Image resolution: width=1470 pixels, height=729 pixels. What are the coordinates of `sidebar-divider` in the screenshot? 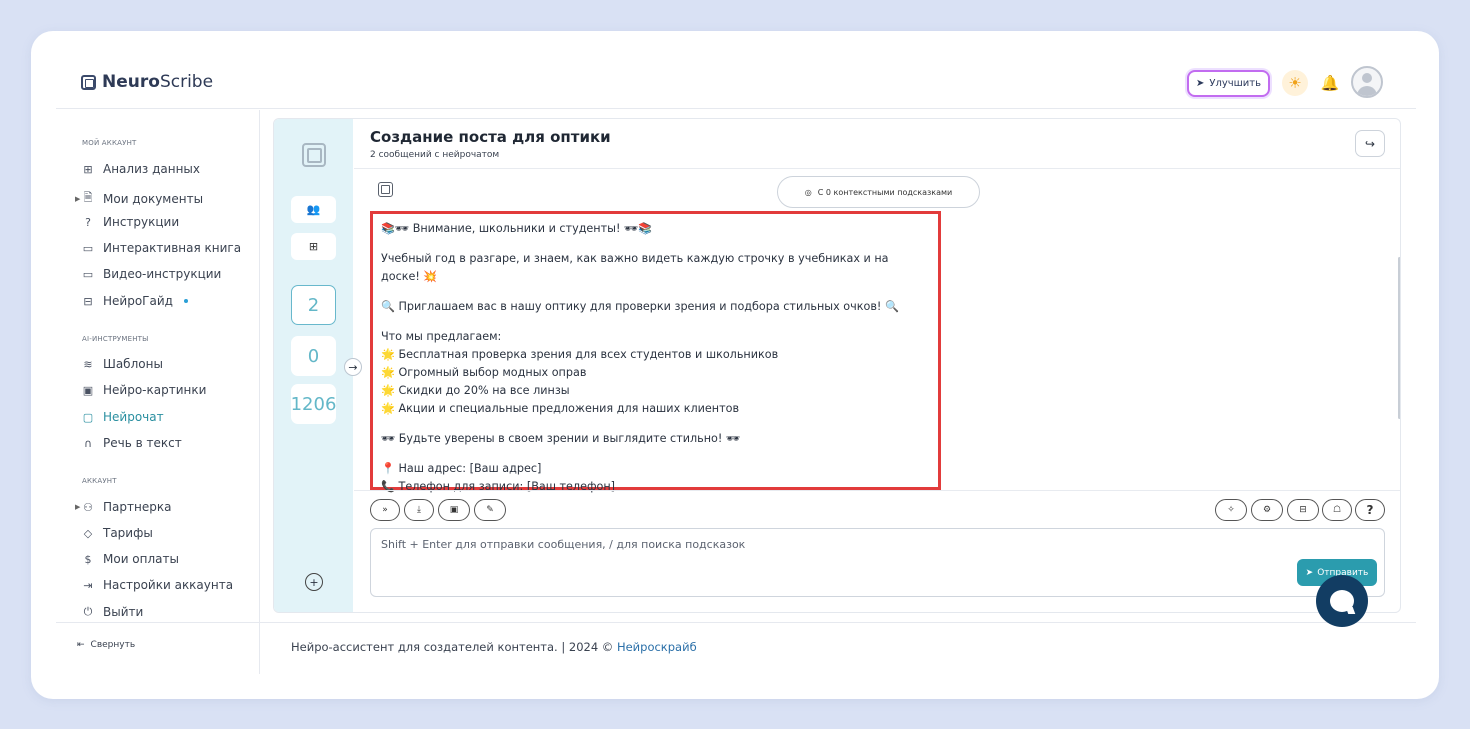 It's located at (259, 392).